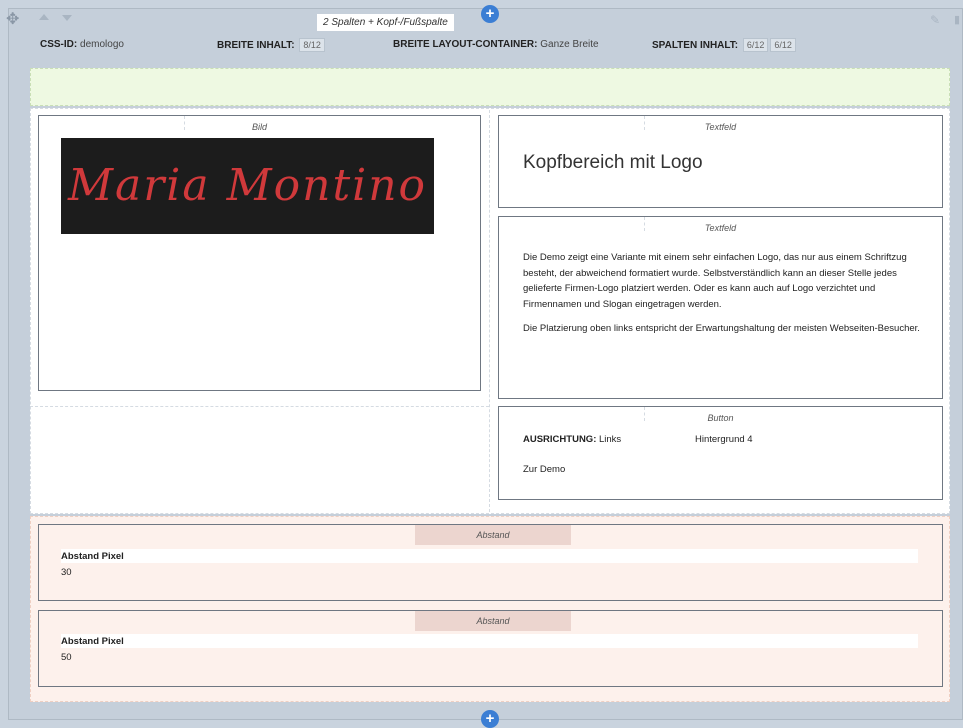 This screenshot has height=728, width=963. What do you see at coordinates (59, 44) in the screenshot?
I see `css-id-label: CSS-ID:` at bounding box center [59, 44].